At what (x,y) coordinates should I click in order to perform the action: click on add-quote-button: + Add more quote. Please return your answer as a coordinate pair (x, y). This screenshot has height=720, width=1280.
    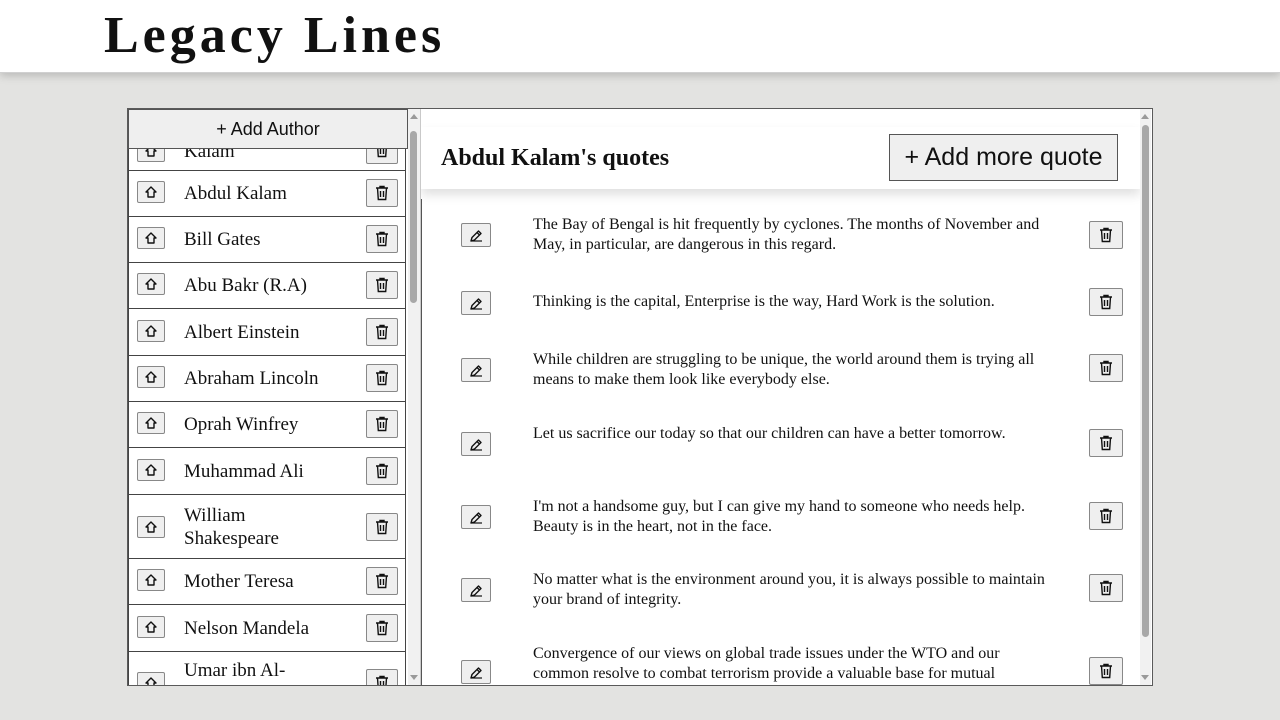
    Looking at the image, I should click on (1003, 157).